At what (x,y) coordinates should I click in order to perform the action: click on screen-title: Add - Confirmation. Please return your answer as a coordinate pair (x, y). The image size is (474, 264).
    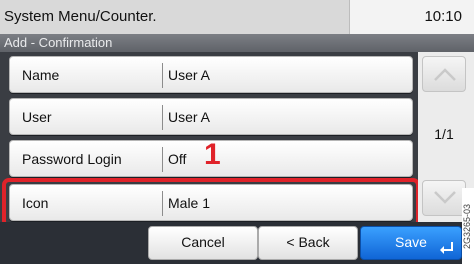
    Looking at the image, I should click on (237, 43).